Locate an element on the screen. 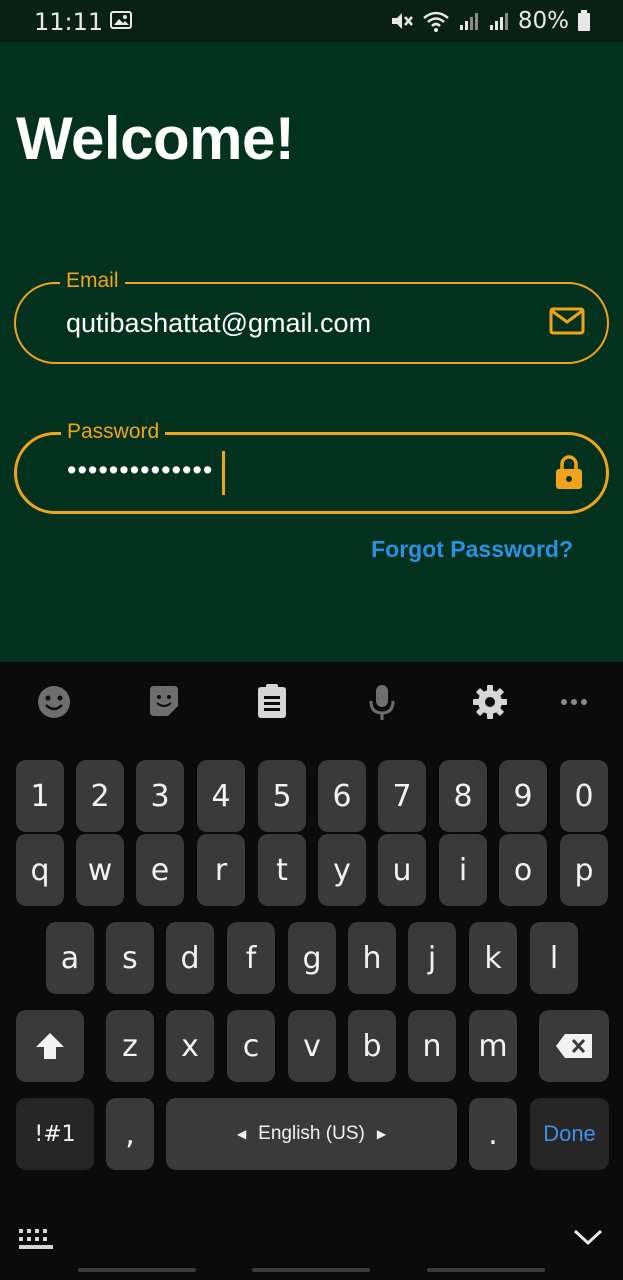  key-o: o is located at coordinates (523, 870).